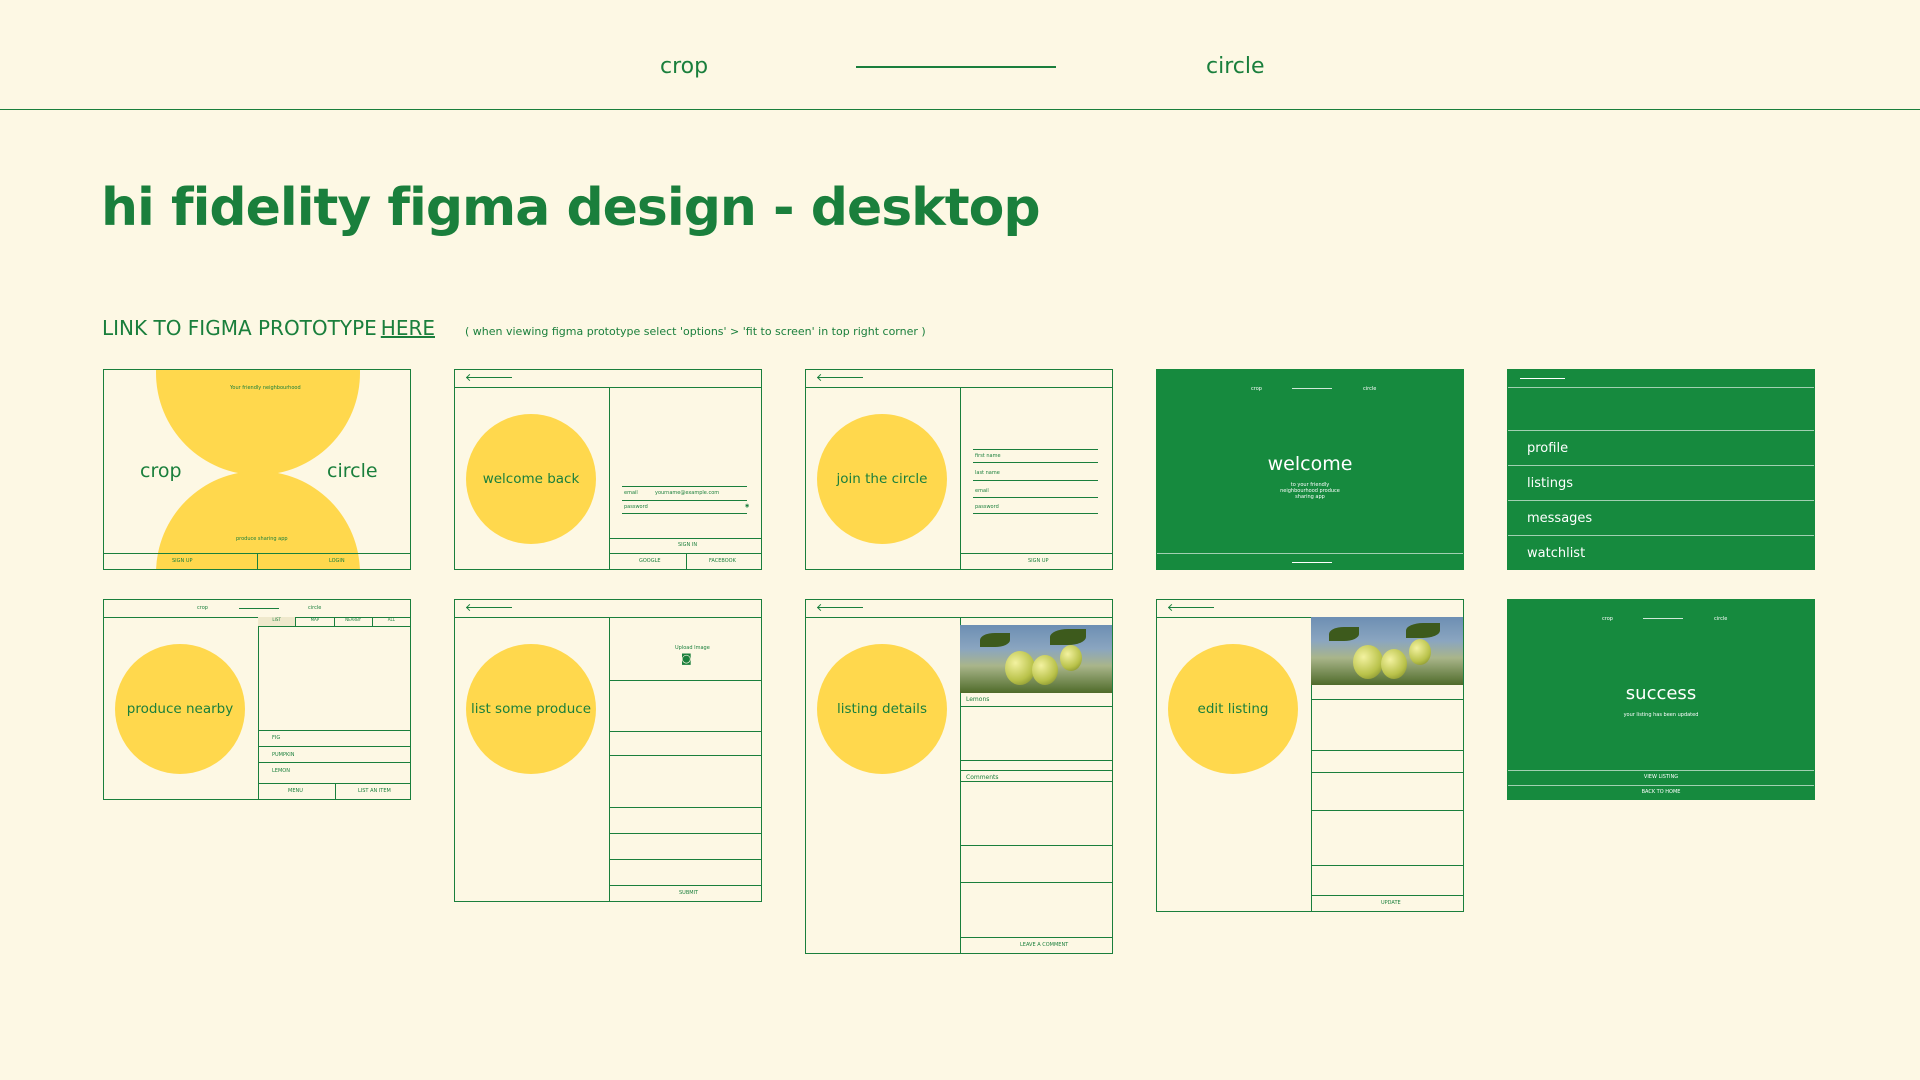 This screenshot has height=1080, width=1920. What do you see at coordinates (295, 791) in the screenshot?
I see `produce-menu-button: MENU` at bounding box center [295, 791].